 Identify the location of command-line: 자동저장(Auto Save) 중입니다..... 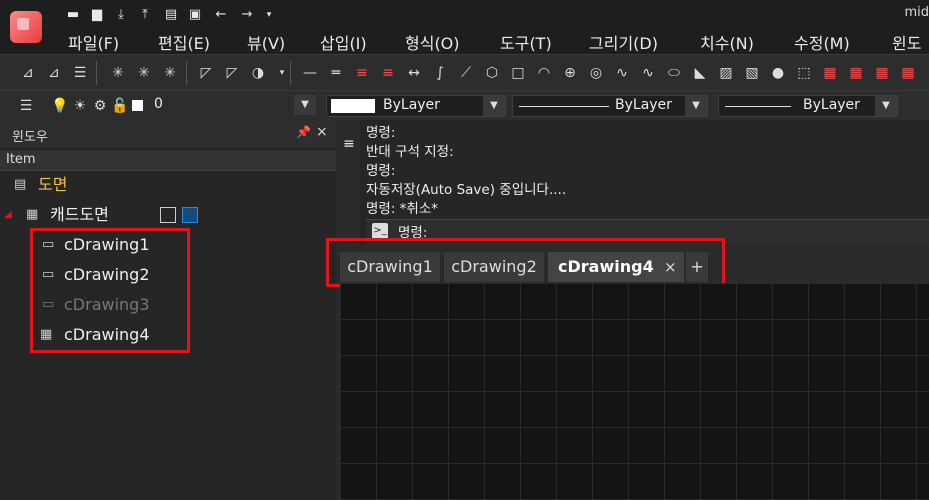
(466, 190).